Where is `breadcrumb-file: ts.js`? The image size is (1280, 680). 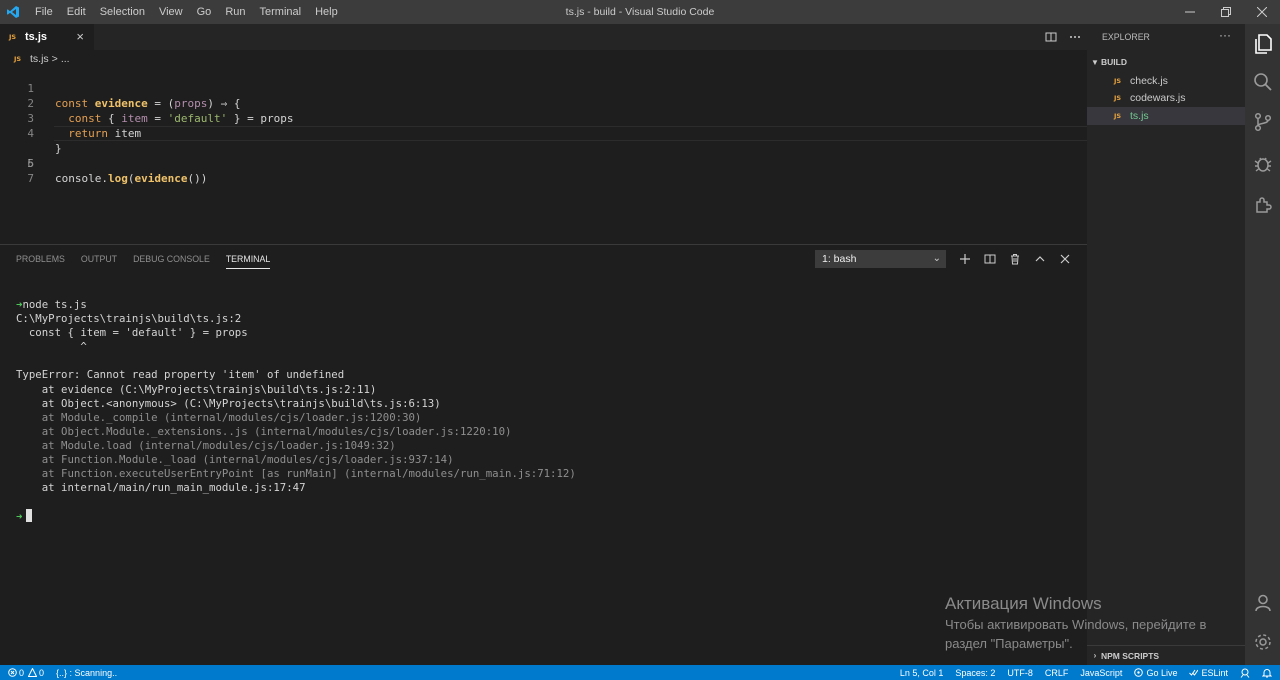
breadcrumb-file: ts.js is located at coordinates (39, 59).